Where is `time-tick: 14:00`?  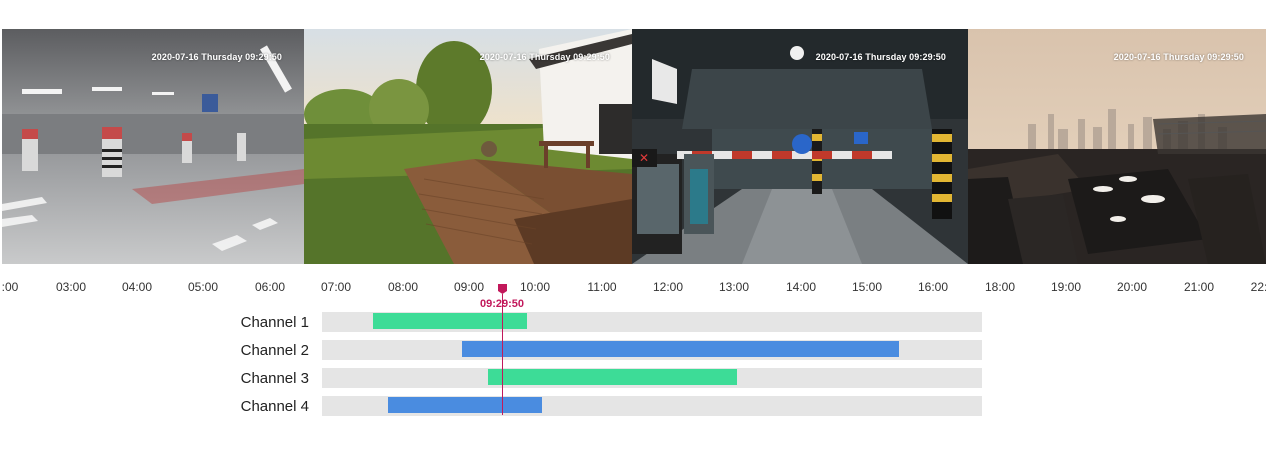 time-tick: 14:00 is located at coordinates (801, 287).